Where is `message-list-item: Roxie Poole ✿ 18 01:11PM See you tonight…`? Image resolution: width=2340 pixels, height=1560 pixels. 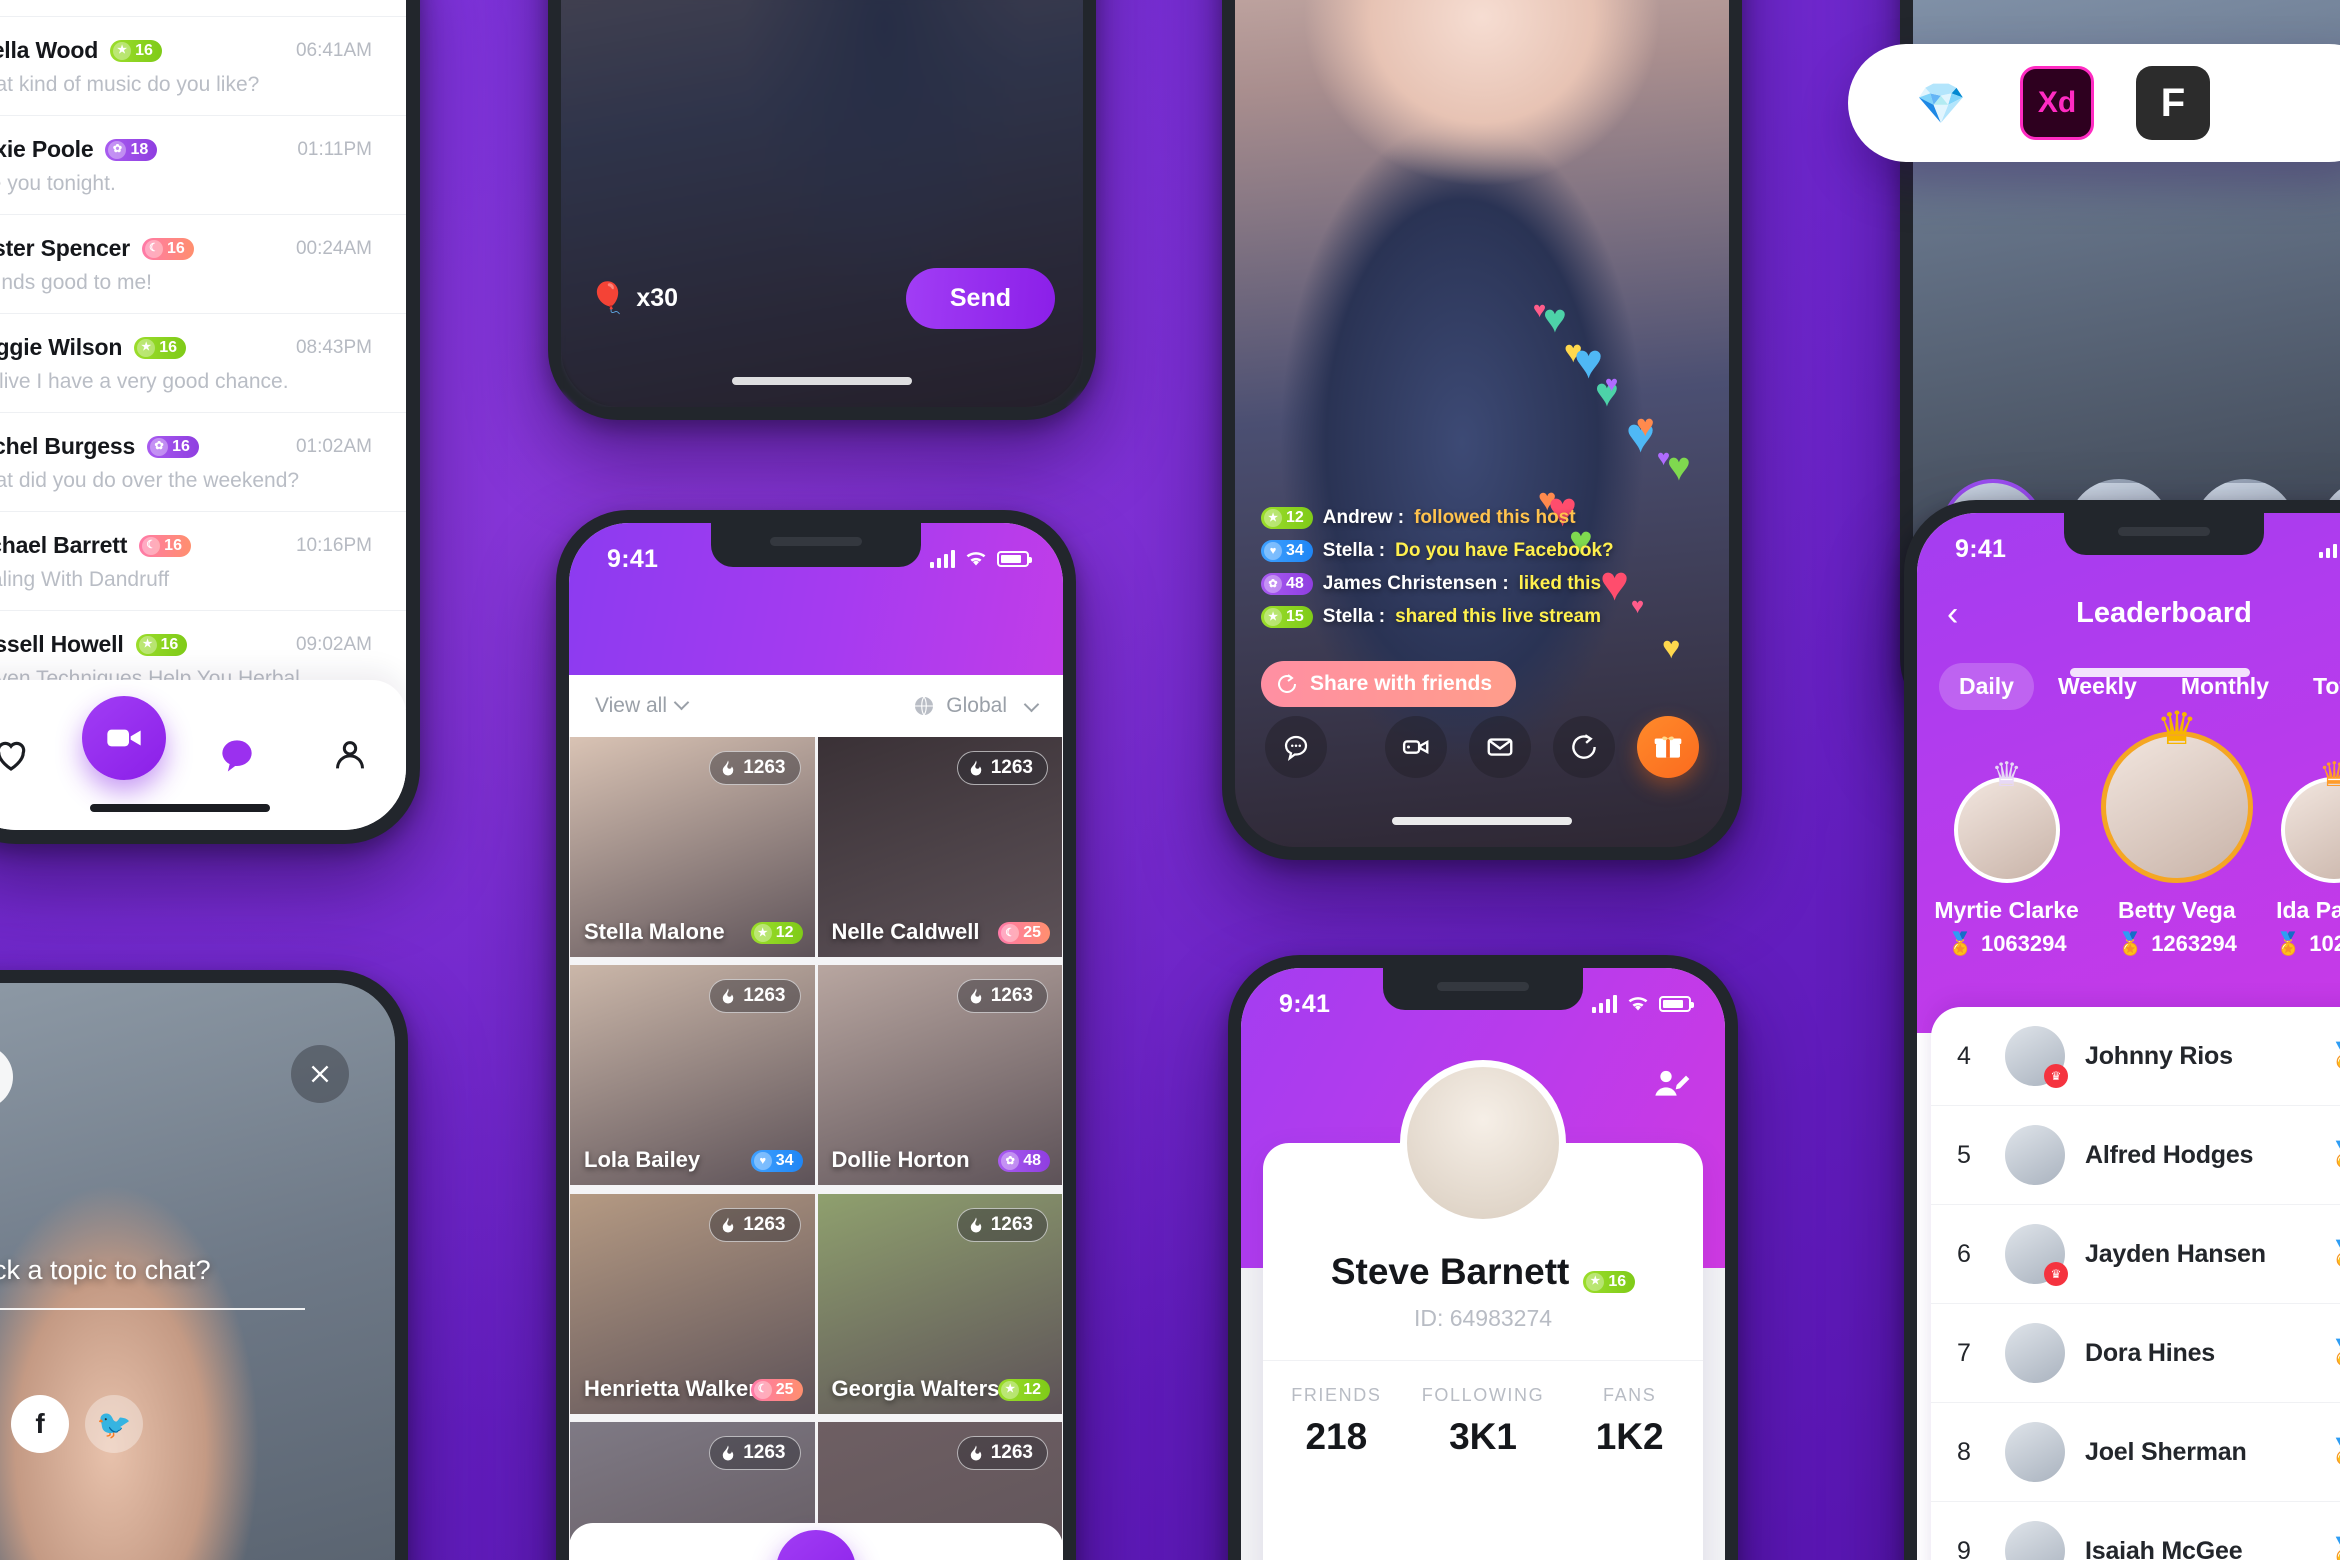
message-list-item: Roxie Poole ✿ 18 01:11PM See you tonight… is located at coordinates (203, 165).